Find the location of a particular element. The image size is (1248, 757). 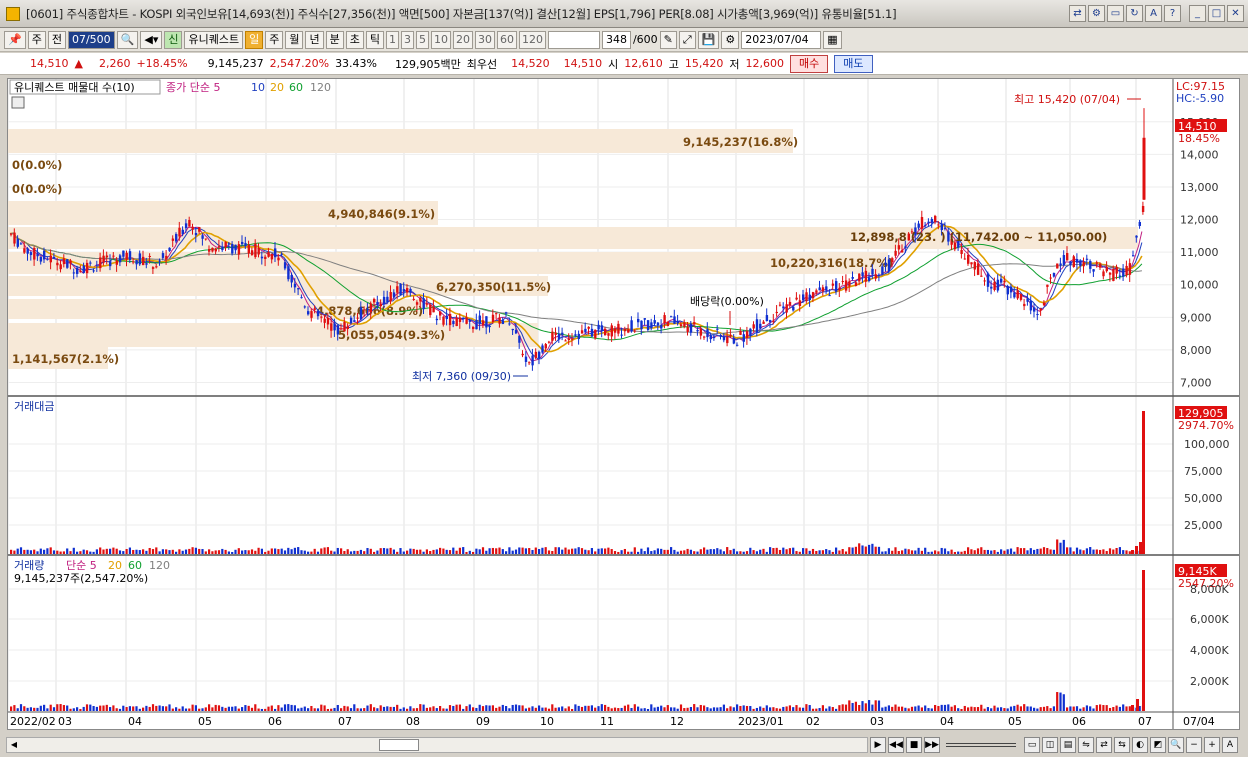

speaker-icon: ◀▾ is located at coordinates (151, 39).